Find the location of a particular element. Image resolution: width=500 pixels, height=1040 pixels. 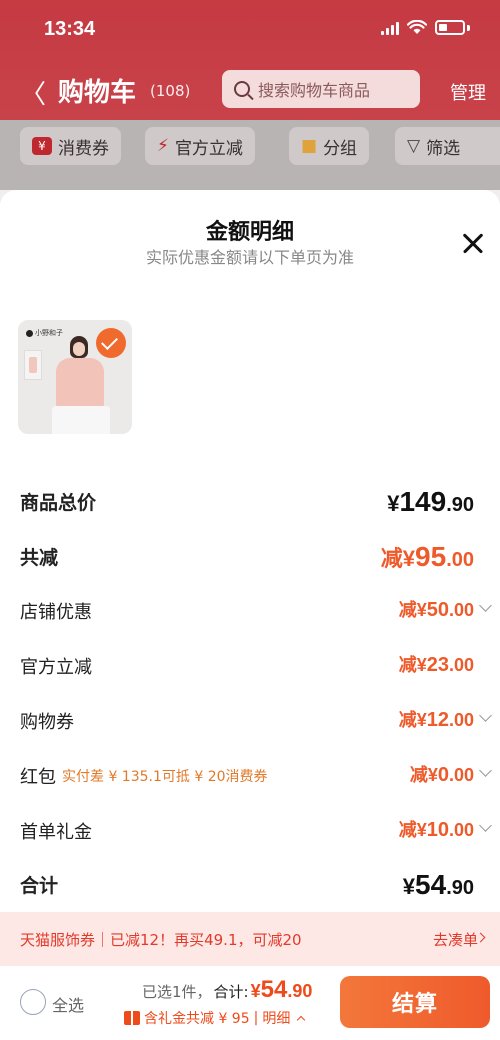

filter-icon: ▽ is located at coordinates (414, 146).